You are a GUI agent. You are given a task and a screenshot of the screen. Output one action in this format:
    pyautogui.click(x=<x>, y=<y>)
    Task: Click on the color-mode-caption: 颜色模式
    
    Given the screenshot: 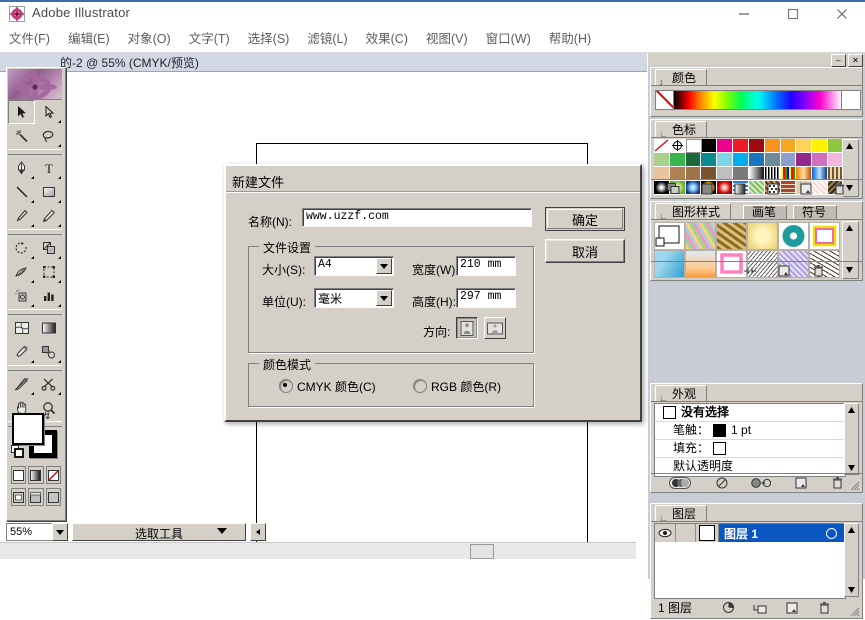 What is the action you would take?
    pyautogui.click(x=287, y=364)
    